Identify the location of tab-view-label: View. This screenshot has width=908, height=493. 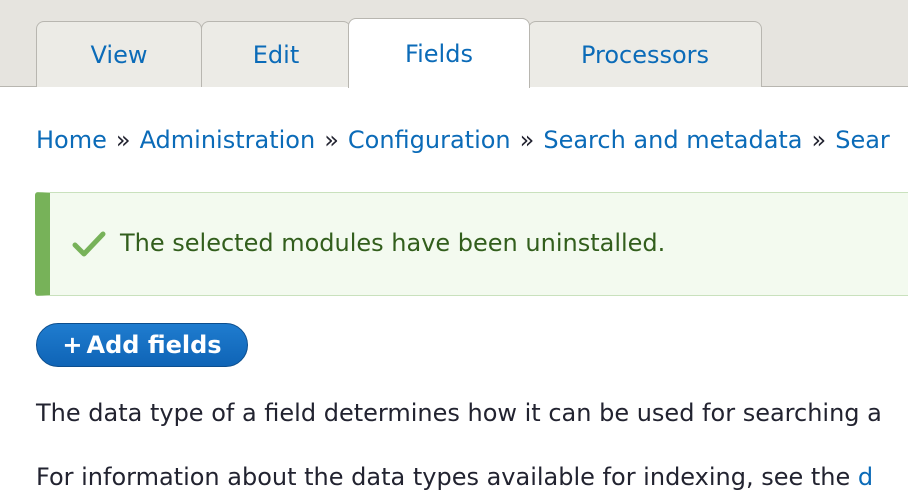
(119, 54).